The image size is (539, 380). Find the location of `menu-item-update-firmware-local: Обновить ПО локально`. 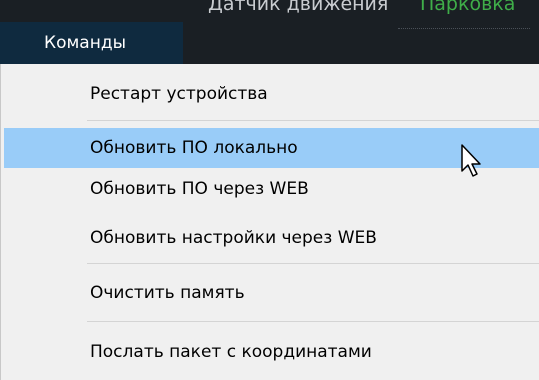

menu-item-update-firmware-local: Обновить ПО локально is located at coordinates (271, 148).